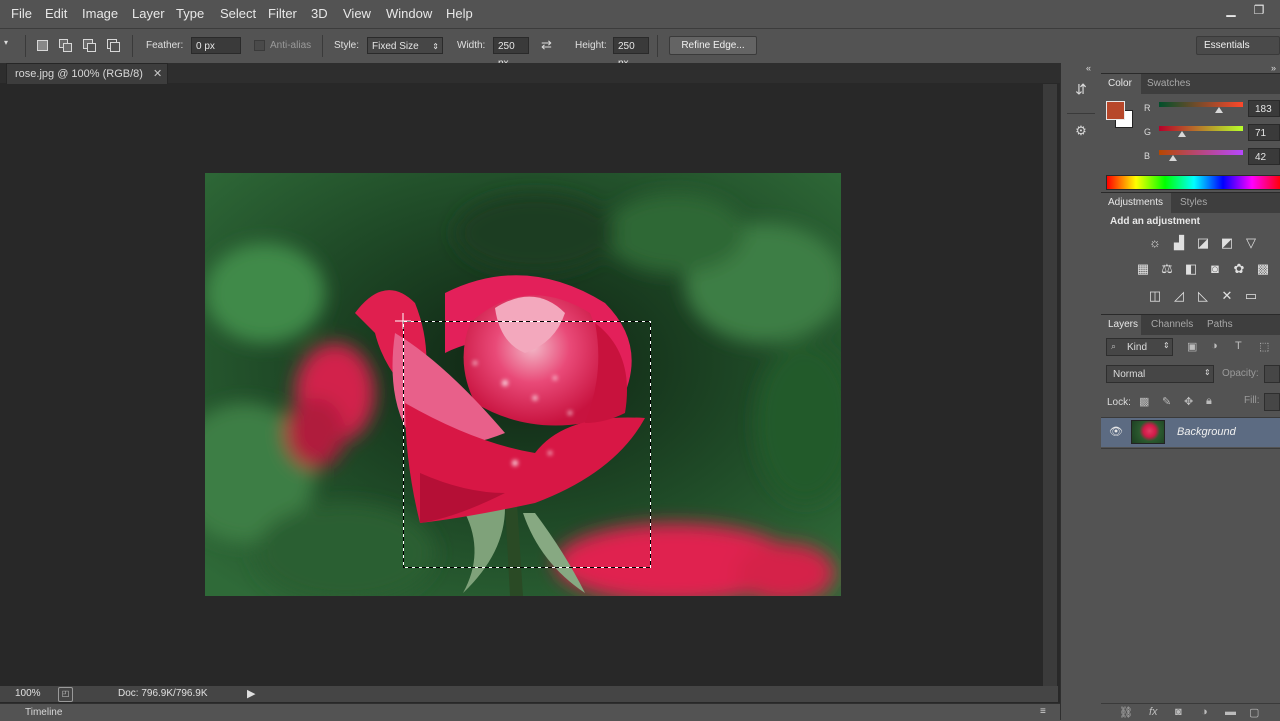 Image resolution: width=1280 pixels, height=721 pixels. What do you see at coordinates (12, 45) in the screenshot?
I see `tool-preset-picker-icon: ▾` at bounding box center [12, 45].